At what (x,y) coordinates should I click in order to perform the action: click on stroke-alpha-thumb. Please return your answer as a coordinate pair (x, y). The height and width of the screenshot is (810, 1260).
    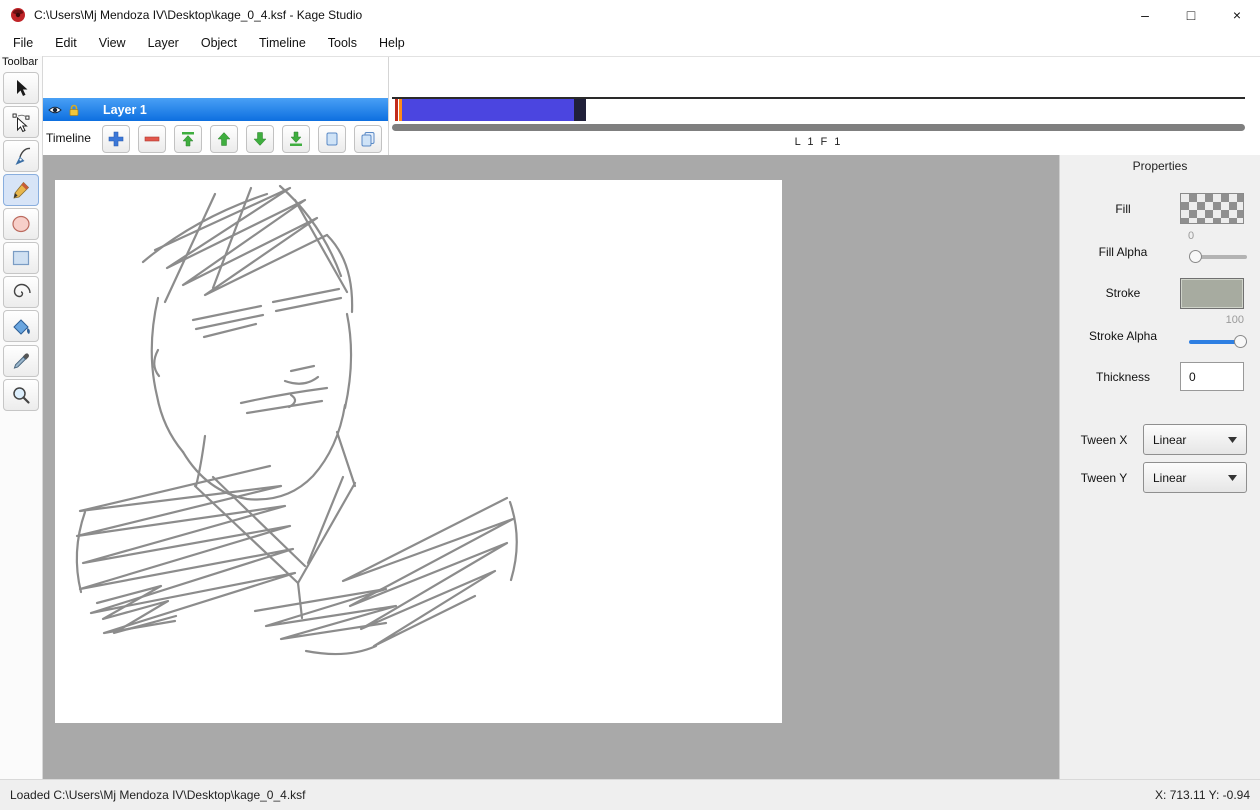
    Looking at the image, I should click on (1240, 341).